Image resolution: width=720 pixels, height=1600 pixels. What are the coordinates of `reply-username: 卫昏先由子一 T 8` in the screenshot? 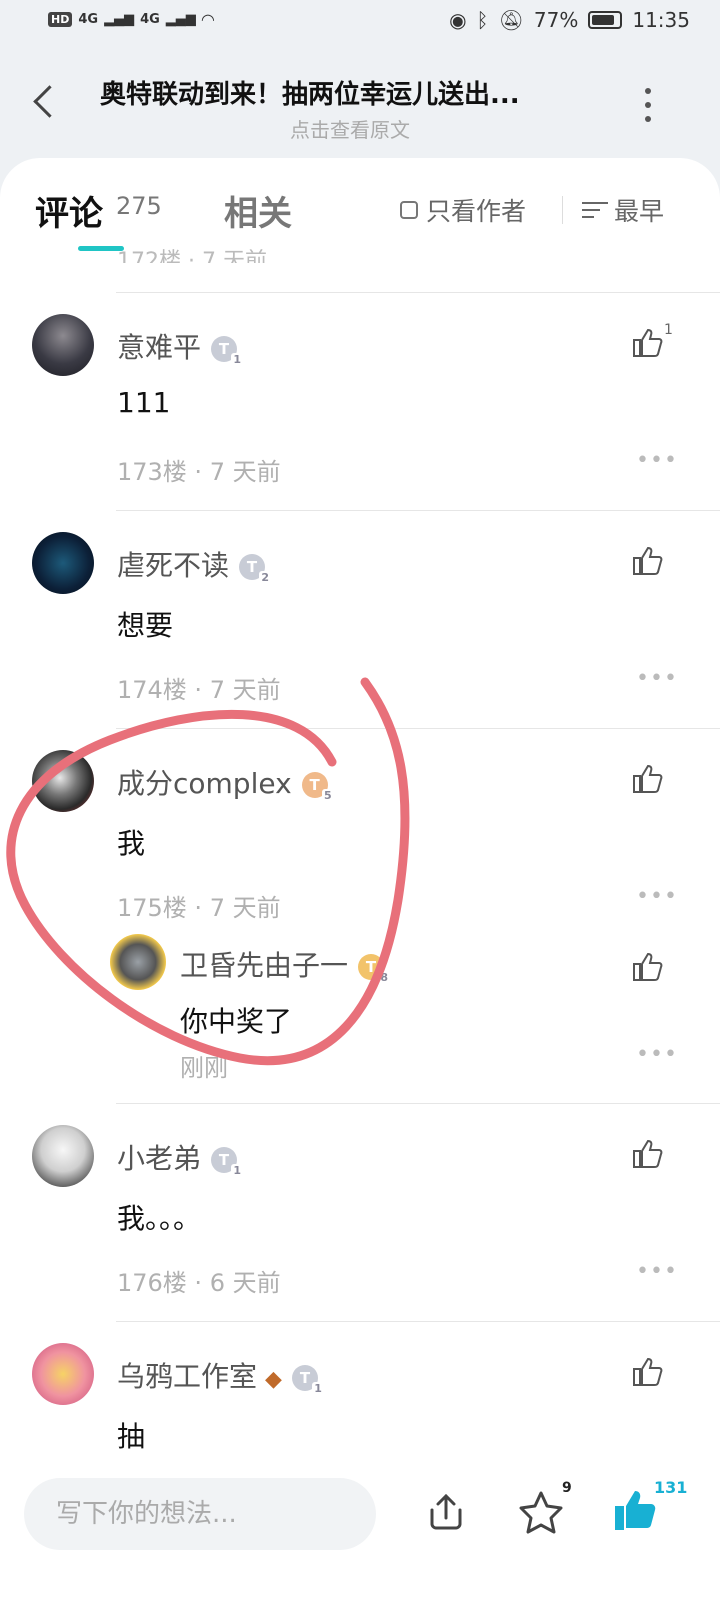 It's located at (285, 964).